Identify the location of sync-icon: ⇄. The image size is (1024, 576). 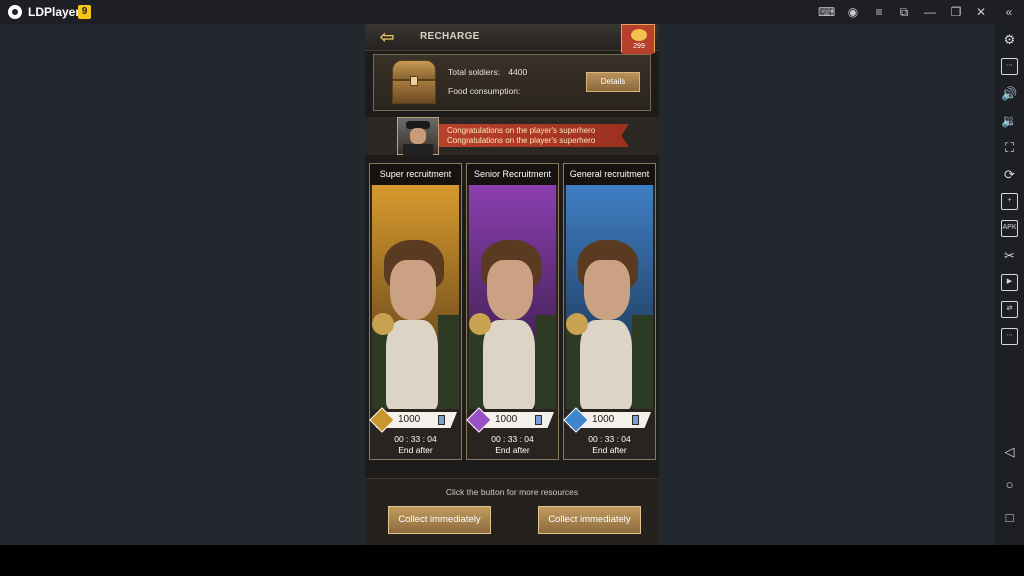
(1009, 309).